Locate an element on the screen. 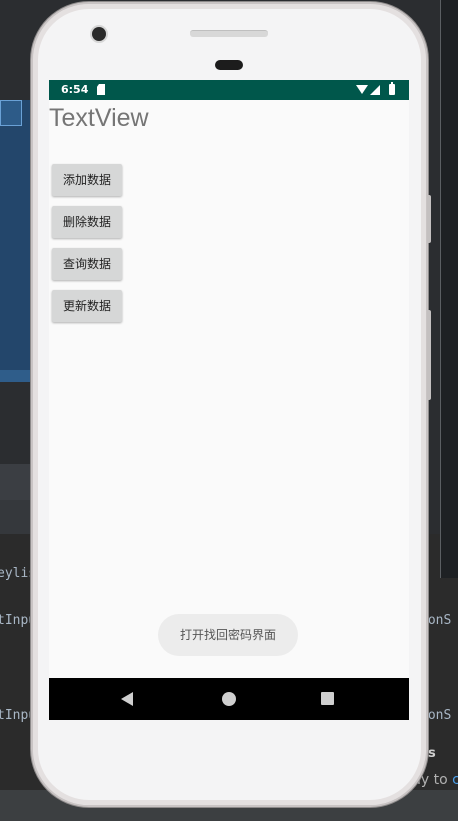 Image resolution: width=458 pixels, height=821 pixels. add-data-button: 添加数据 is located at coordinates (87, 180).